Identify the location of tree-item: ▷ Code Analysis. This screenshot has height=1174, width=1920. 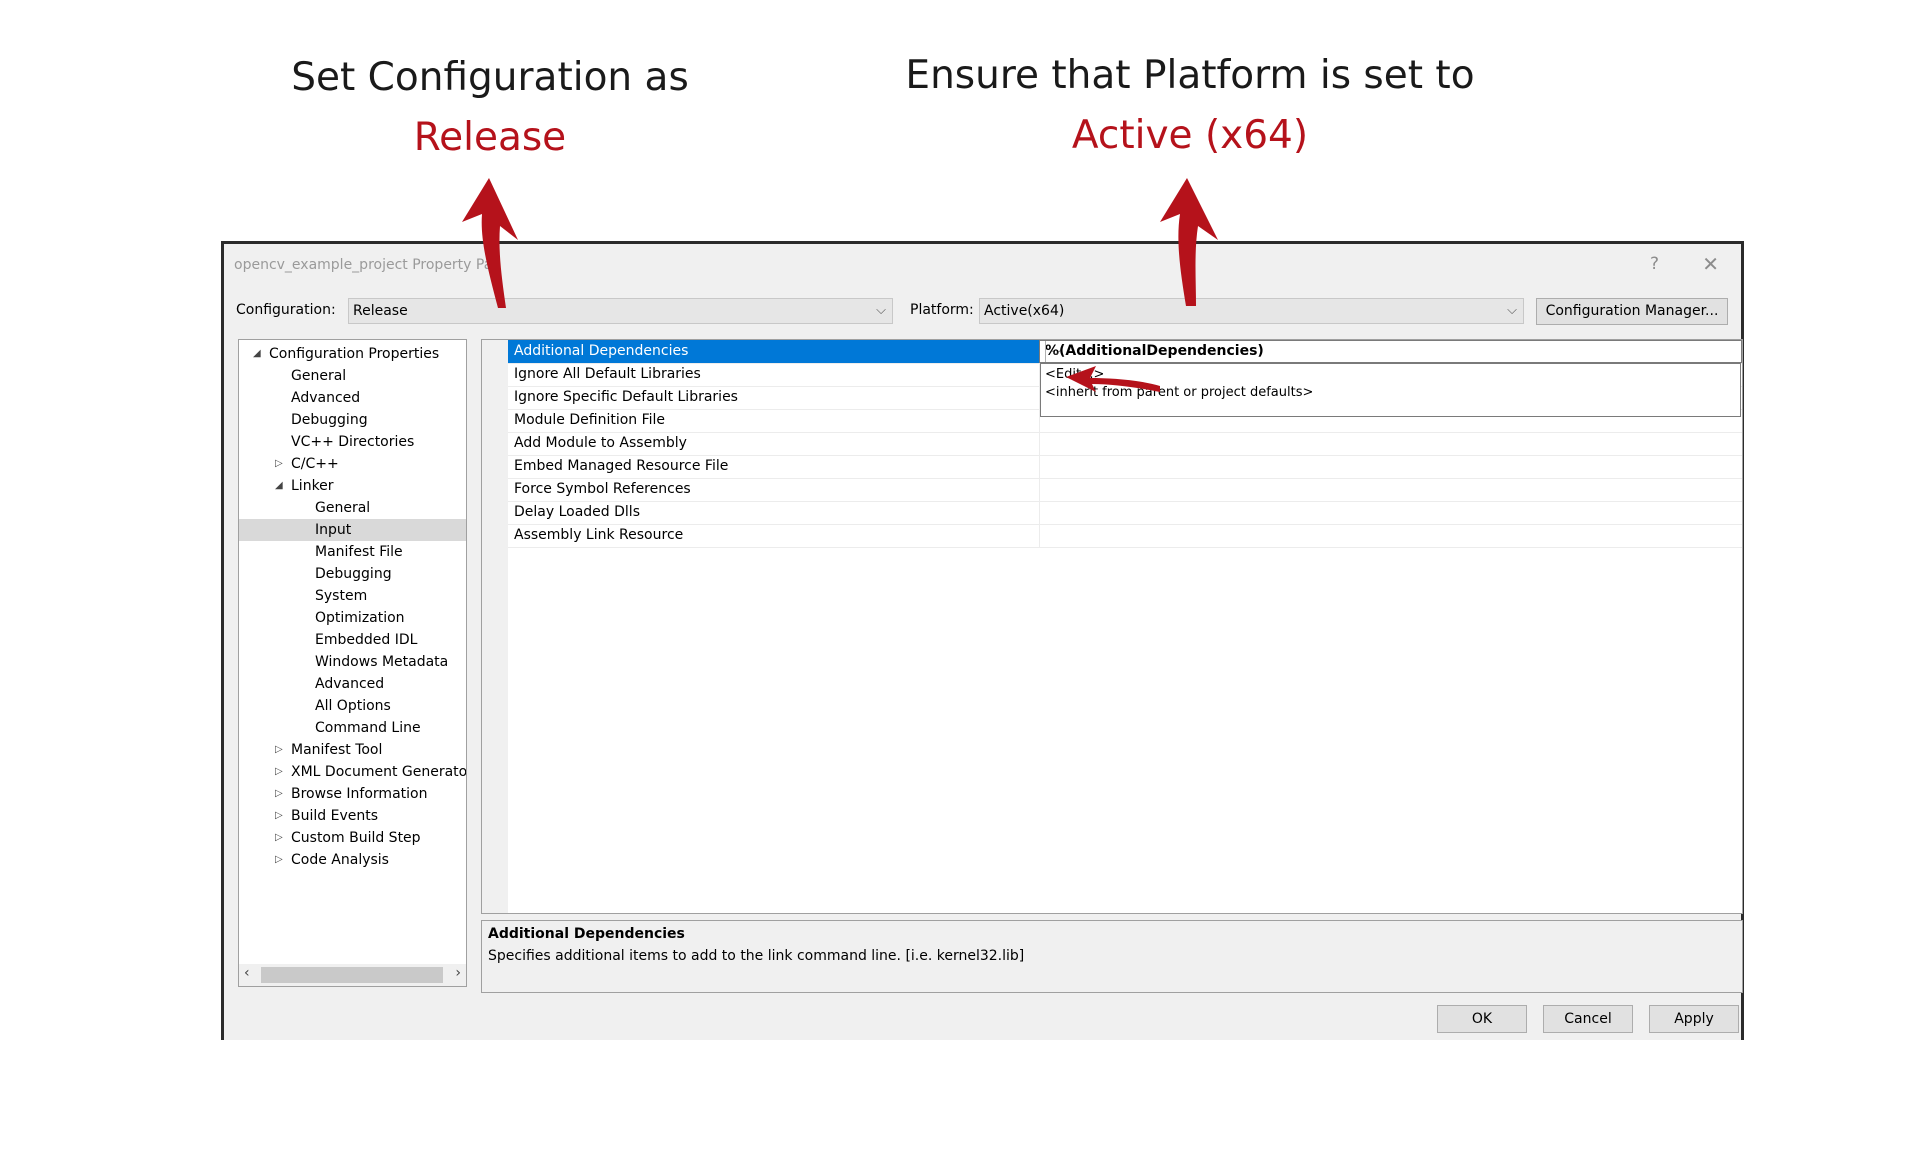
(352, 860).